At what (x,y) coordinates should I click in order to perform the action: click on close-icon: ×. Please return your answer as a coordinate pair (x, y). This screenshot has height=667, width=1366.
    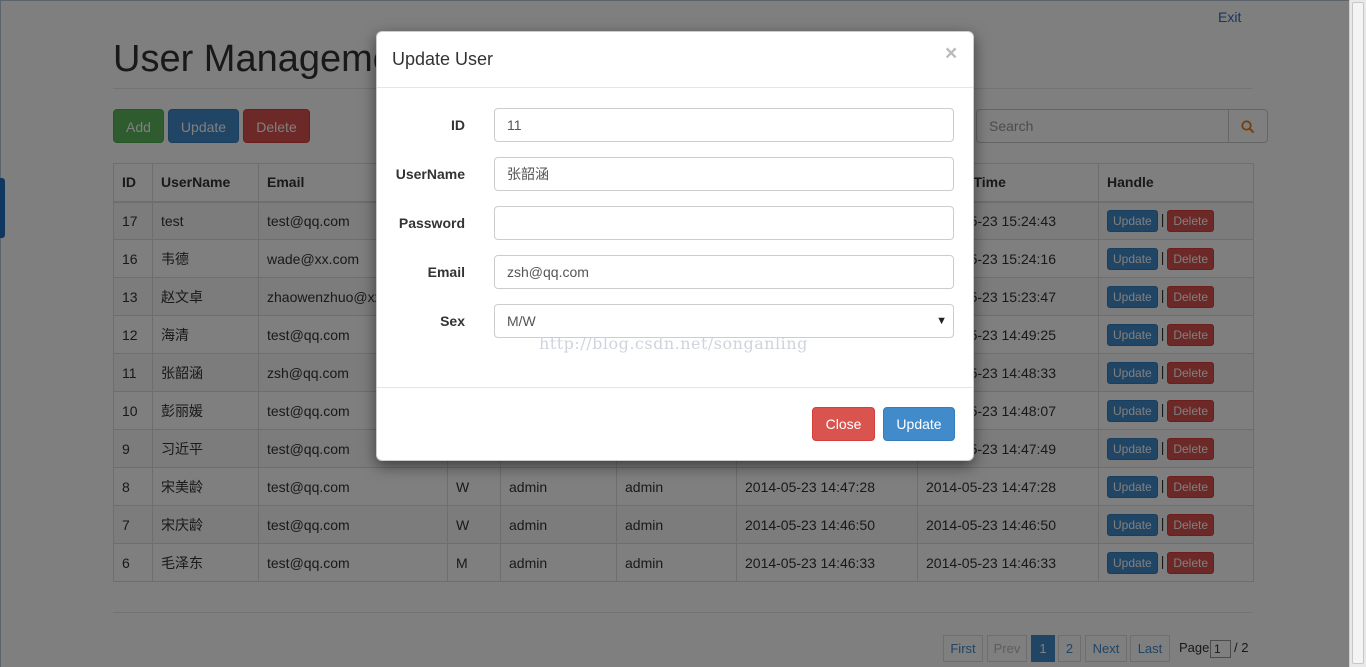
    Looking at the image, I should click on (951, 53).